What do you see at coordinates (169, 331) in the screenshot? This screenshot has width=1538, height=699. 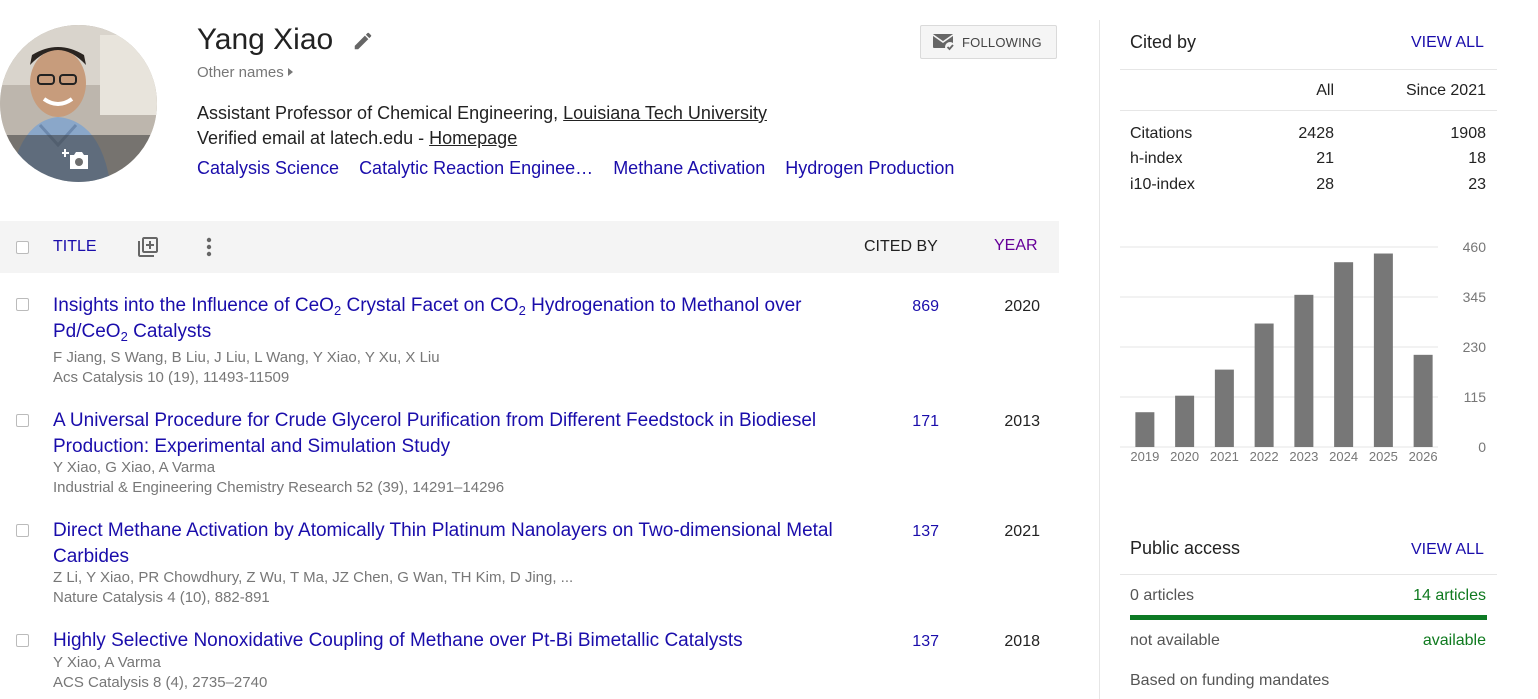 I see `title-part: Catalysts` at bounding box center [169, 331].